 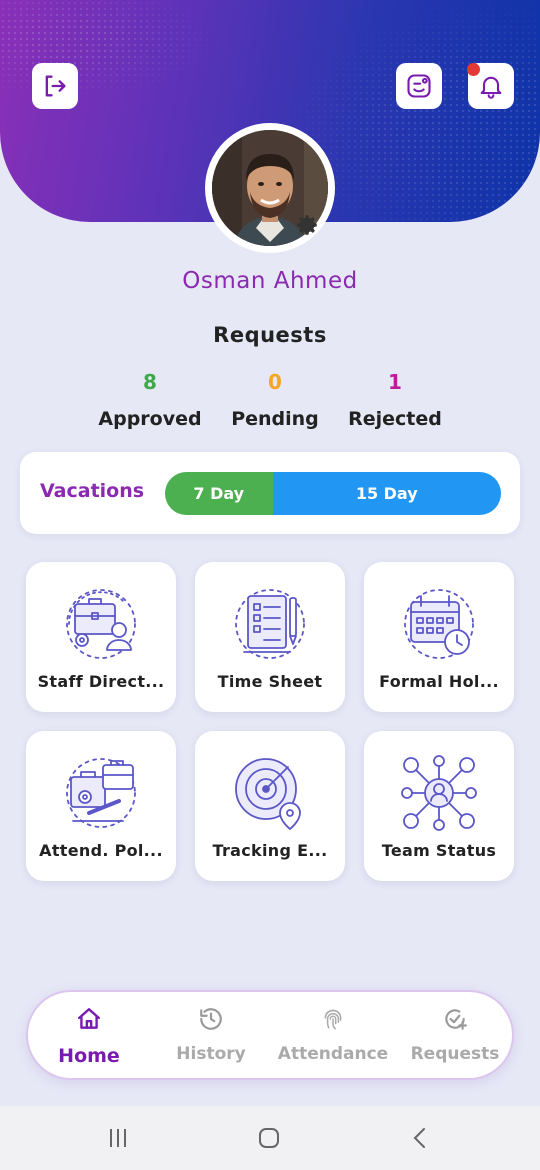 What do you see at coordinates (275, 419) in the screenshot?
I see `pending-label: Pending` at bounding box center [275, 419].